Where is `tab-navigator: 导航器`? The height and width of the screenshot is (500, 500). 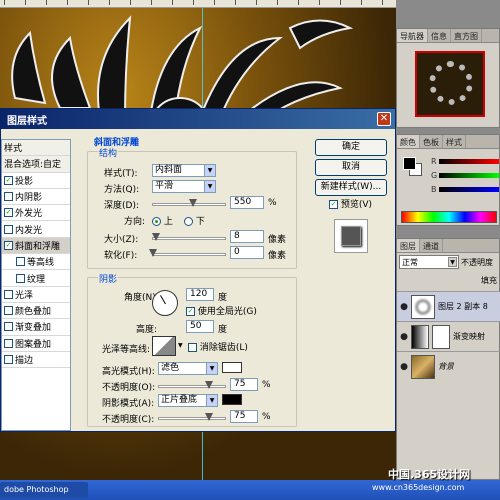
tab-navigator: 导航器 is located at coordinates (412, 35).